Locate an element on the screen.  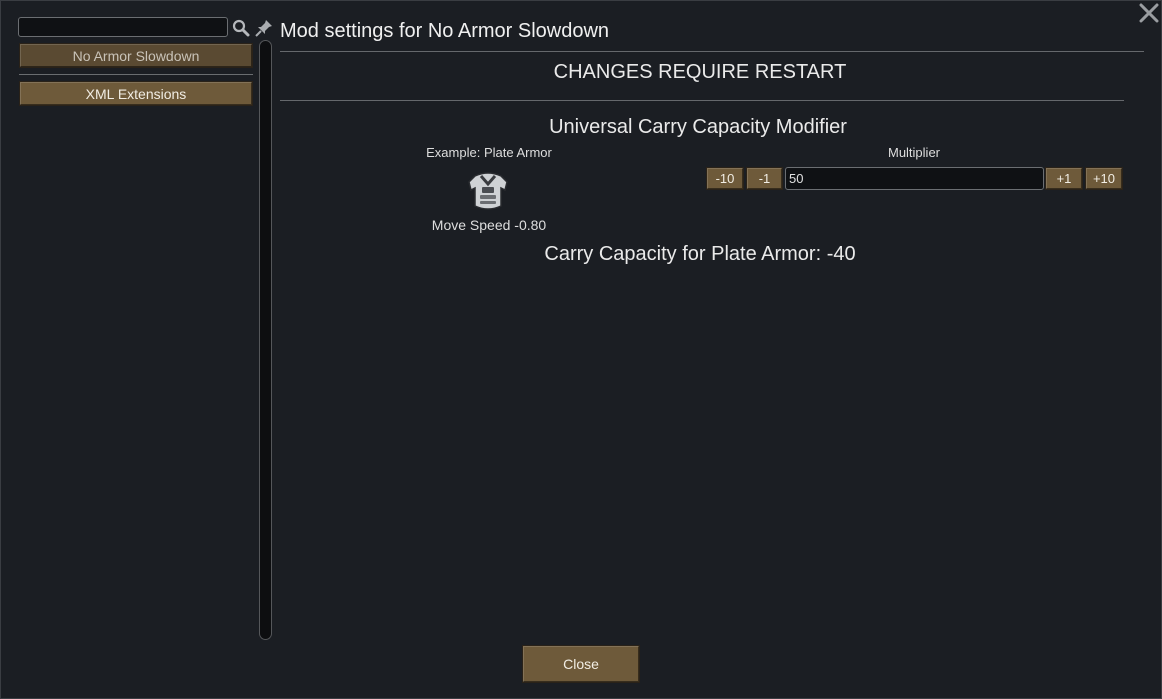
minus-1-button: -1 is located at coordinates (764, 178).